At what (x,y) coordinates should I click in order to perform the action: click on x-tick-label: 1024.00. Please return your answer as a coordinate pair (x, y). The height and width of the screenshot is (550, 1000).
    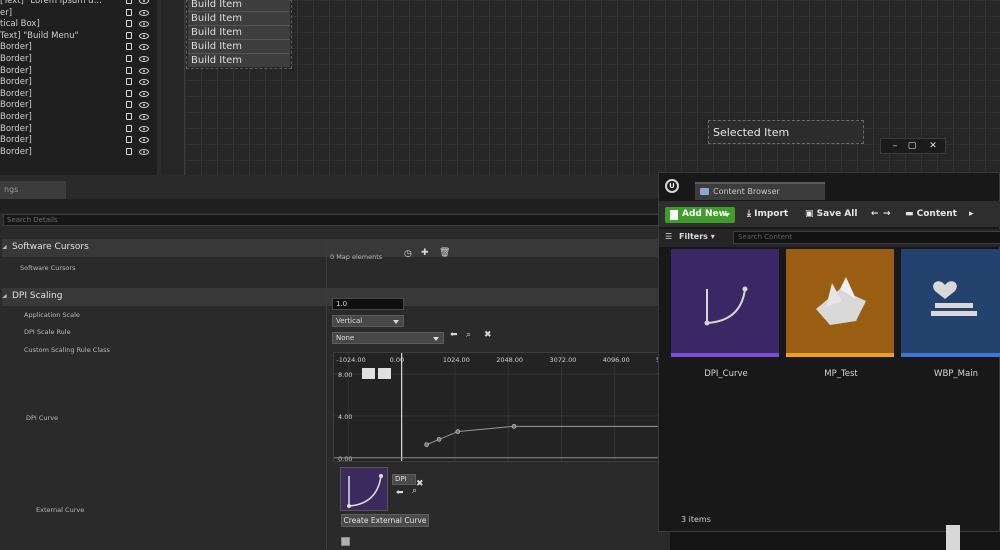
    Looking at the image, I should click on (456, 360).